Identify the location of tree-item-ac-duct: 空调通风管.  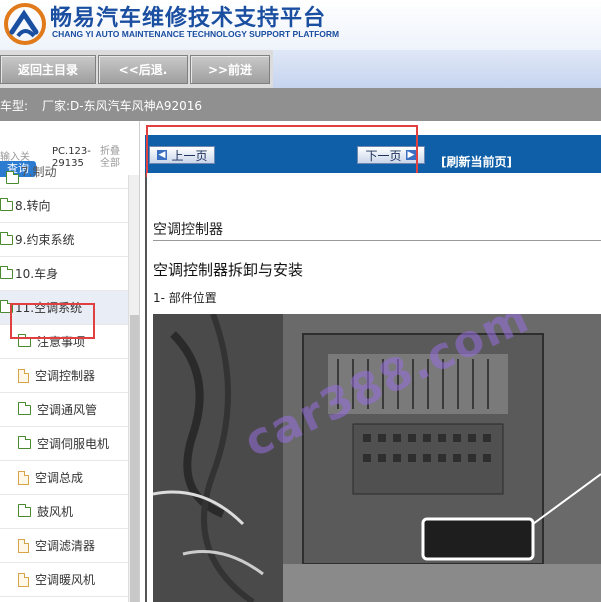
(64, 410).